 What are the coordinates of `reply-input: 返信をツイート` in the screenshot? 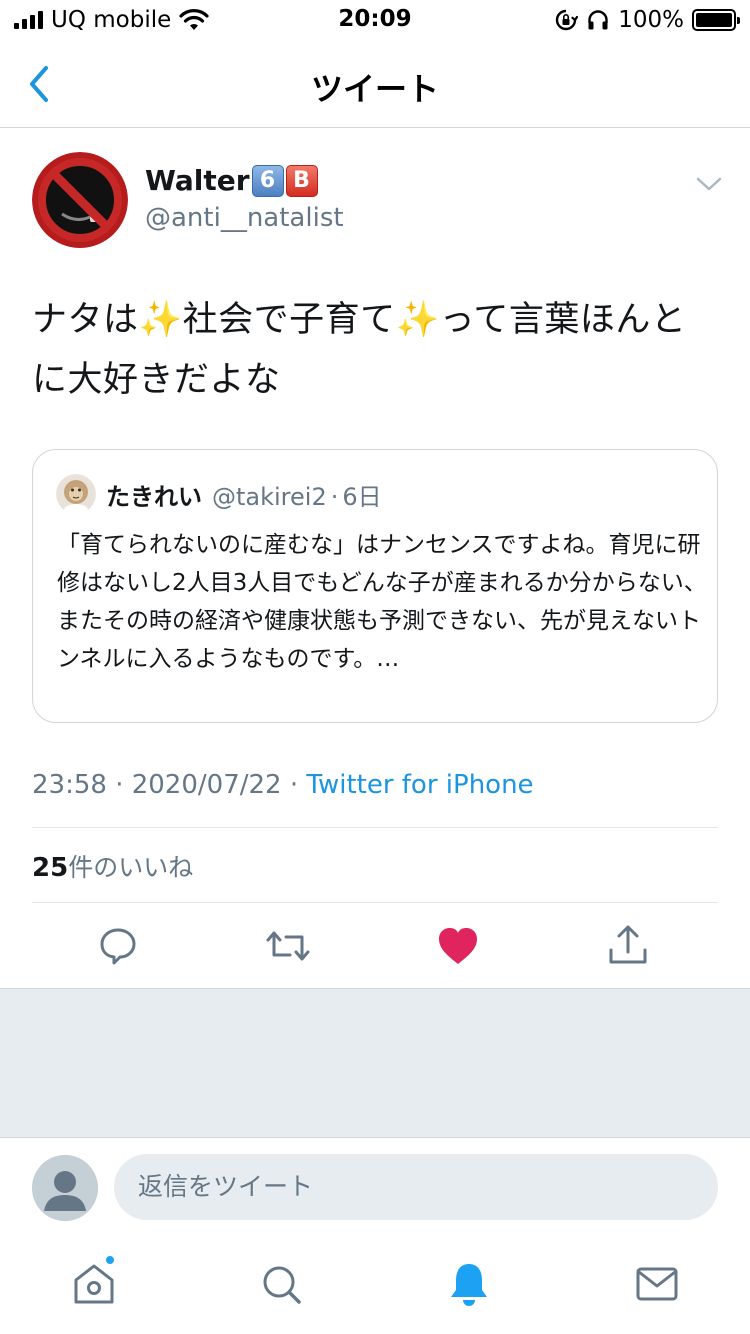 It's located at (416, 1187).